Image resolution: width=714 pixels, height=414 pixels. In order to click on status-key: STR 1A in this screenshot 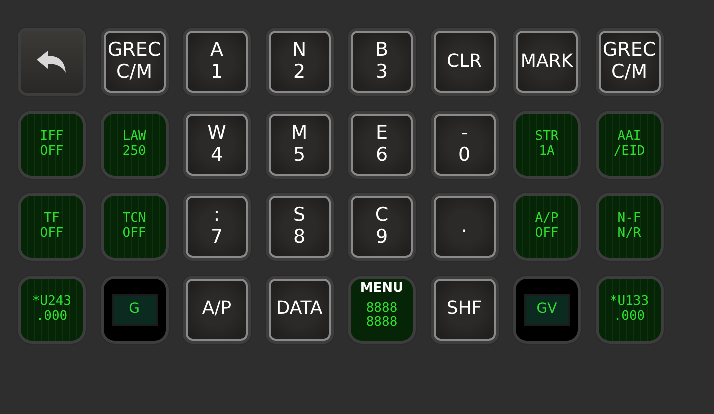, I will do `click(547, 145)`.